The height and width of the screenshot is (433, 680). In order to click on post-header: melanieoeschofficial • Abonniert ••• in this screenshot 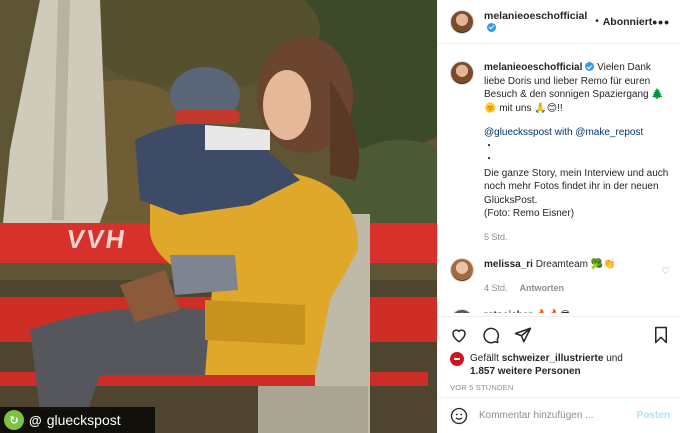, I will do `click(559, 22)`.